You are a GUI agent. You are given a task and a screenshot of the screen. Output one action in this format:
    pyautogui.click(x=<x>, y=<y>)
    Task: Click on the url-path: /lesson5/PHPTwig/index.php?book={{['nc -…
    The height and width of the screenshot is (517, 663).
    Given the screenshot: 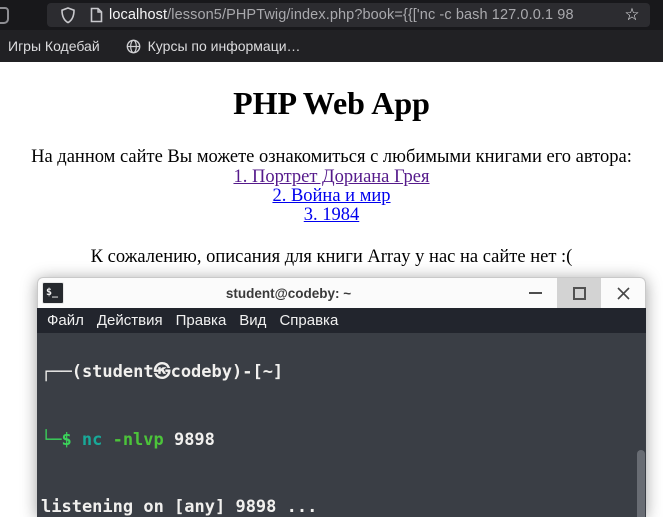 What is the action you would take?
    pyautogui.click(x=370, y=15)
    